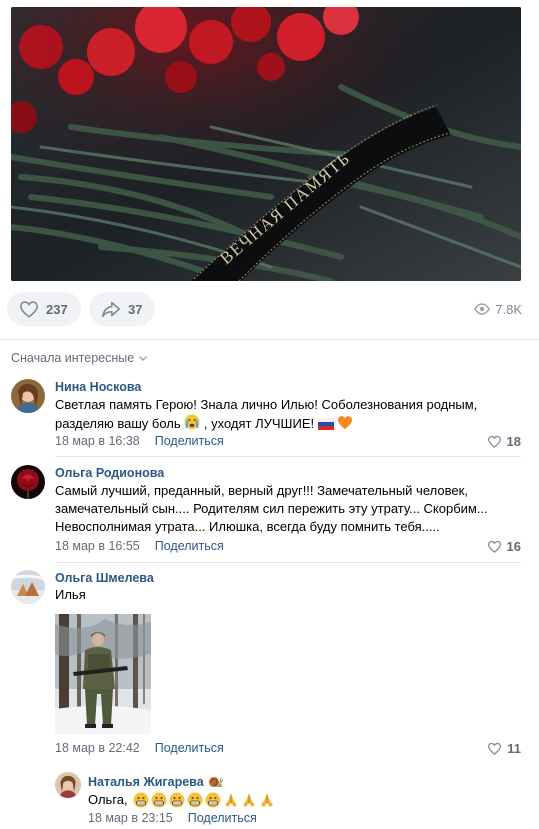  I want to click on comment-attached-photo, so click(103, 674).